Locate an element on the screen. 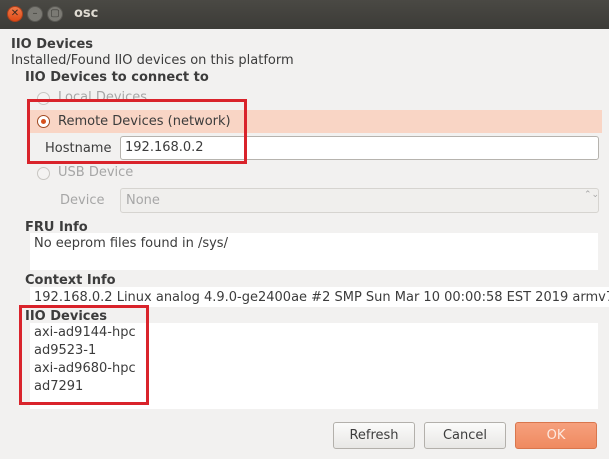 The image size is (609, 459). maximize-window-button: ▢ is located at coordinates (55, 14).